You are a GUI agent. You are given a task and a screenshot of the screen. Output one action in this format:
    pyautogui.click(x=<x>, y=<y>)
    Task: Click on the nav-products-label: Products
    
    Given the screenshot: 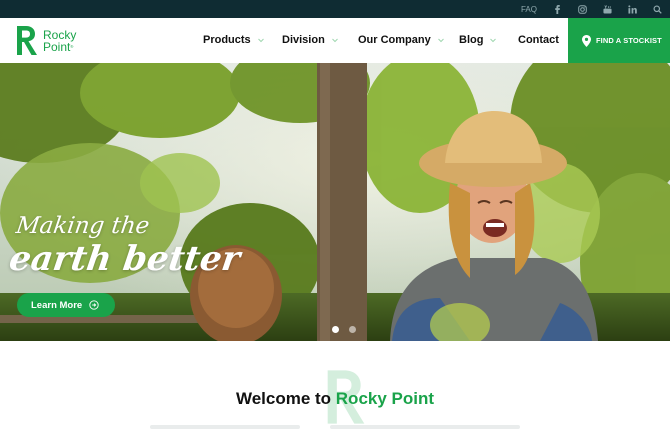 What is the action you would take?
    pyautogui.click(x=227, y=40)
    